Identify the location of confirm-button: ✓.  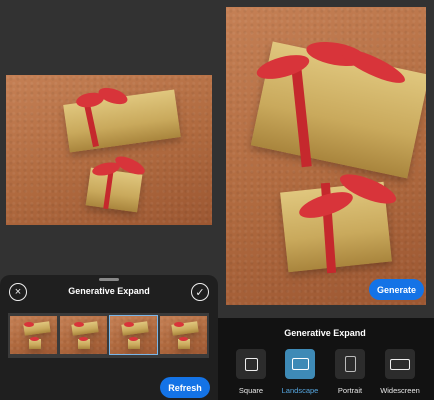
(200, 292).